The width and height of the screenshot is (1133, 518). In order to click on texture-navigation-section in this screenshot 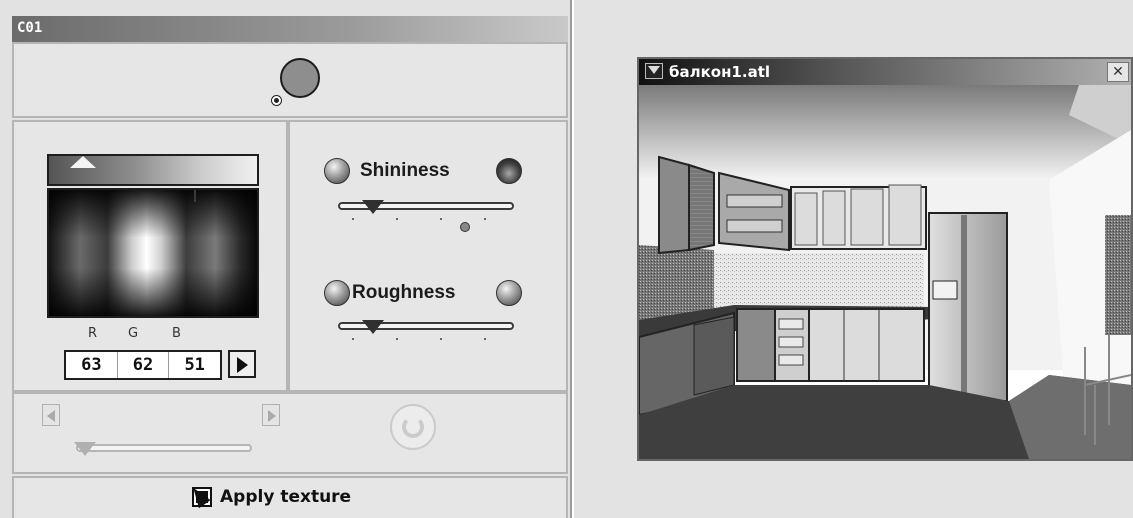, I will do `click(290, 433)`.